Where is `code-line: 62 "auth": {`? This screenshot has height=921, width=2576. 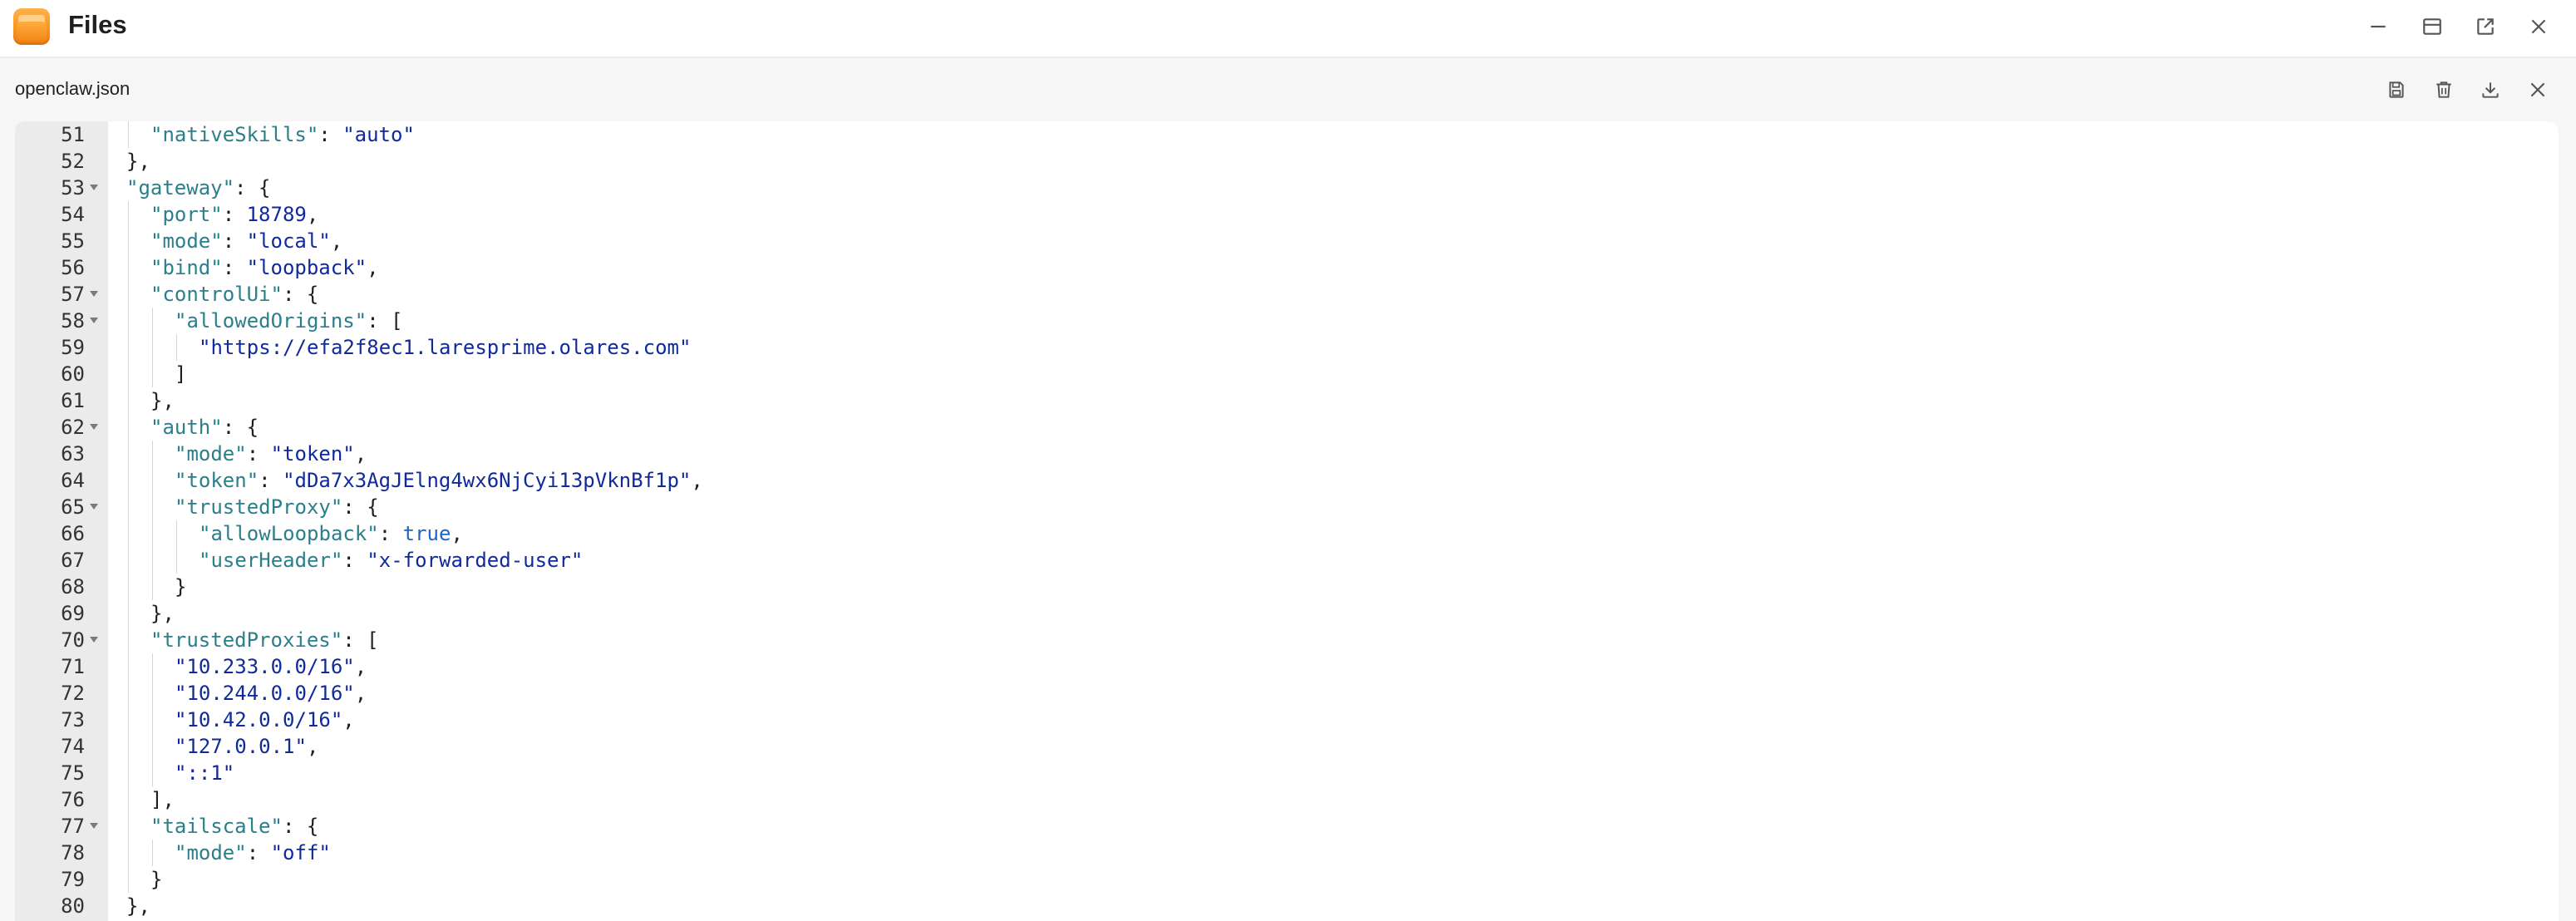 code-line: 62 "auth": { is located at coordinates (1287, 428).